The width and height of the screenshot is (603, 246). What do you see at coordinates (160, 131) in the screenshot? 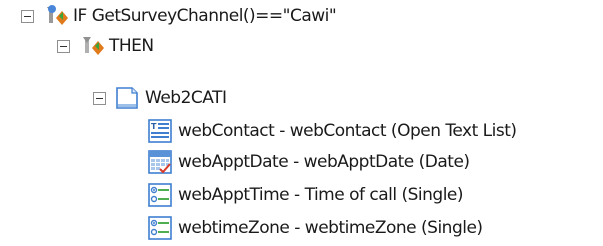
I see `open-text-list-icon: T` at bounding box center [160, 131].